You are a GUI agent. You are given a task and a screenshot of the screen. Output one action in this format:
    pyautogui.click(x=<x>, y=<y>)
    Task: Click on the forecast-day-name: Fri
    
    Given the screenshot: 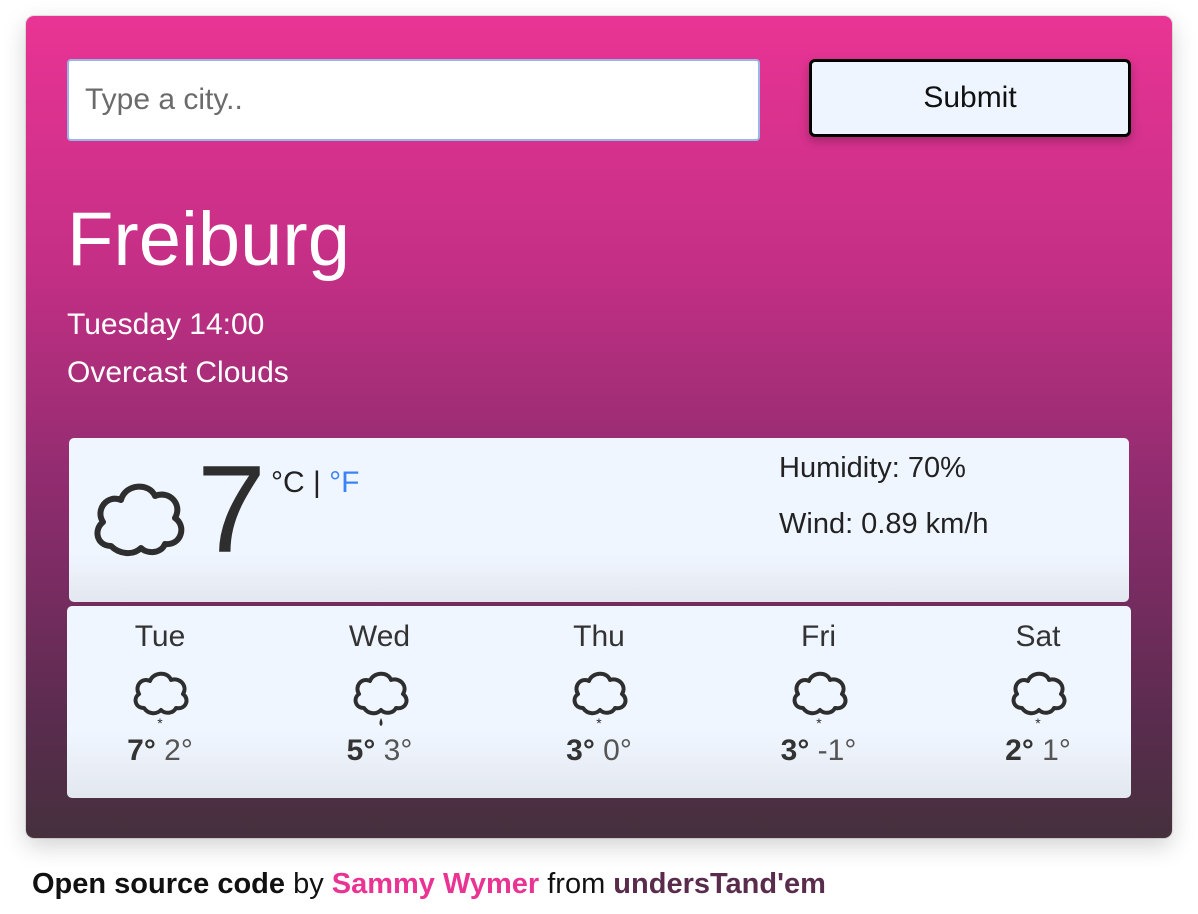 What is the action you would take?
    pyautogui.click(x=818, y=636)
    